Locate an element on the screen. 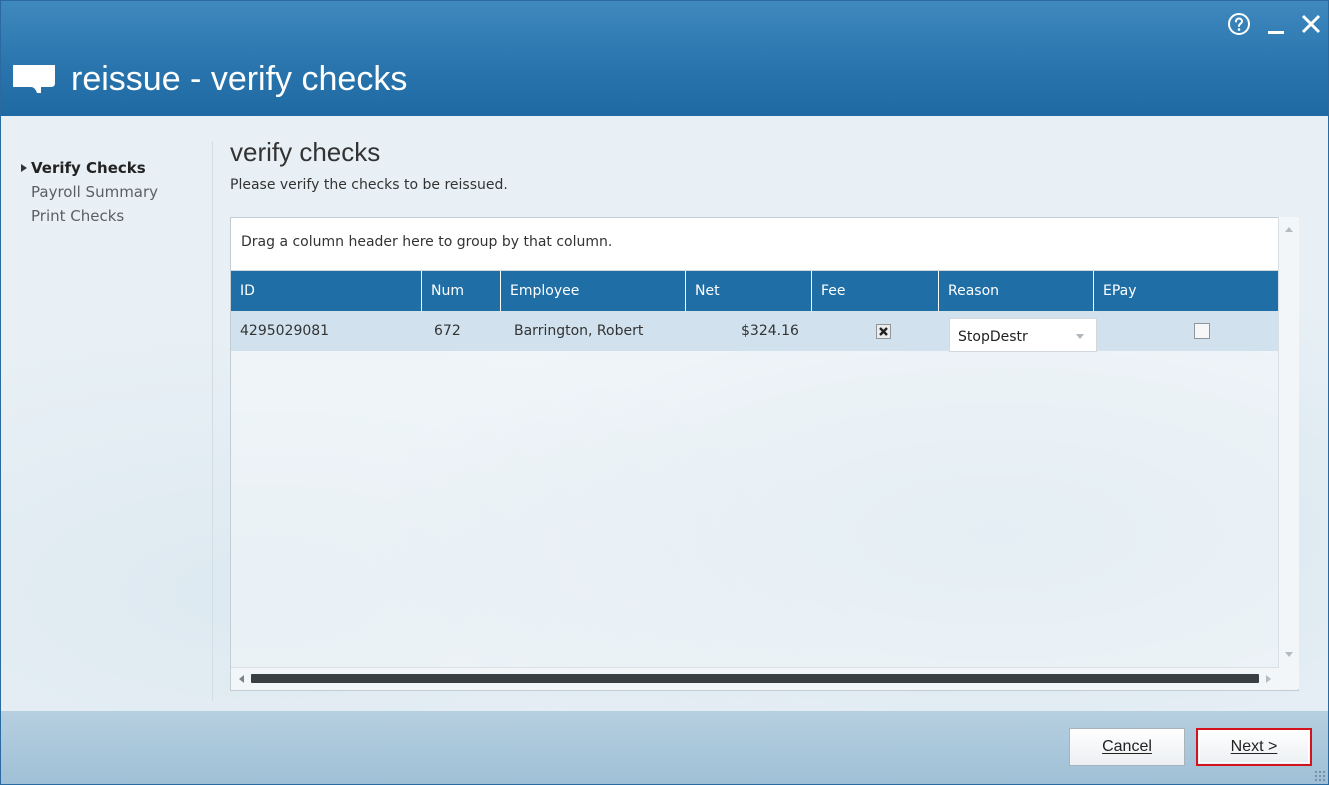  app-logo-icon is located at coordinates (34, 79).